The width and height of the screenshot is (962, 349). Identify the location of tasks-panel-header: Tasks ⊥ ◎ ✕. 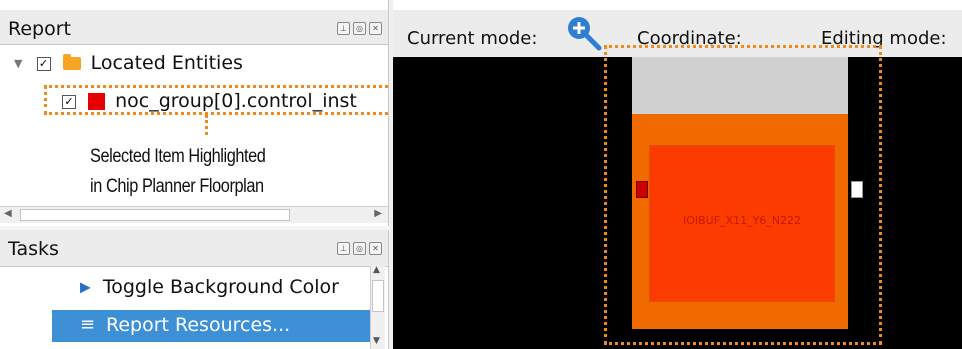
(194, 248).